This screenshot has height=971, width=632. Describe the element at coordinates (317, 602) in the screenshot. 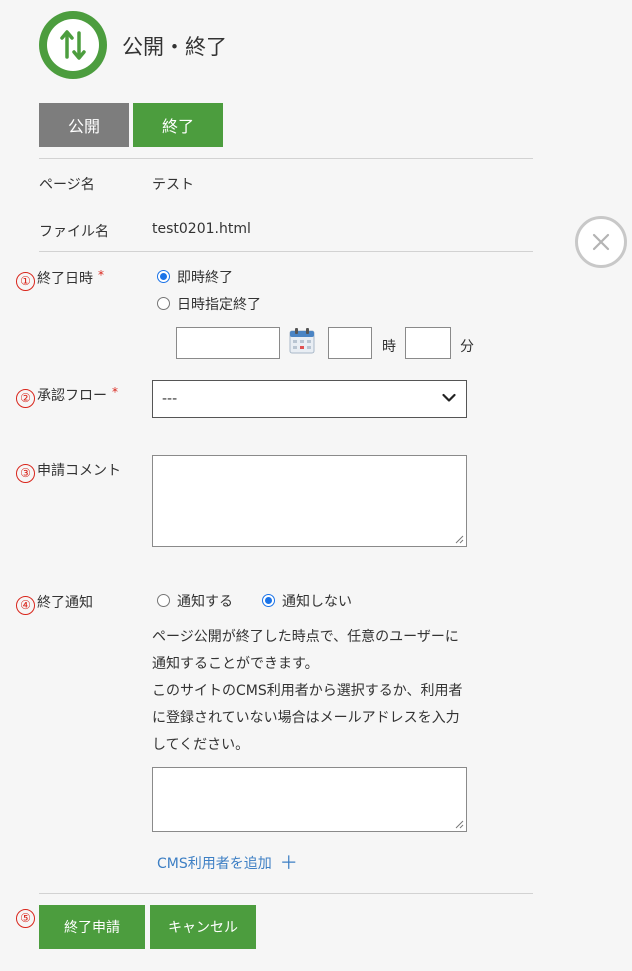

I see `radio-notify-no-label: 通知しない` at that location.